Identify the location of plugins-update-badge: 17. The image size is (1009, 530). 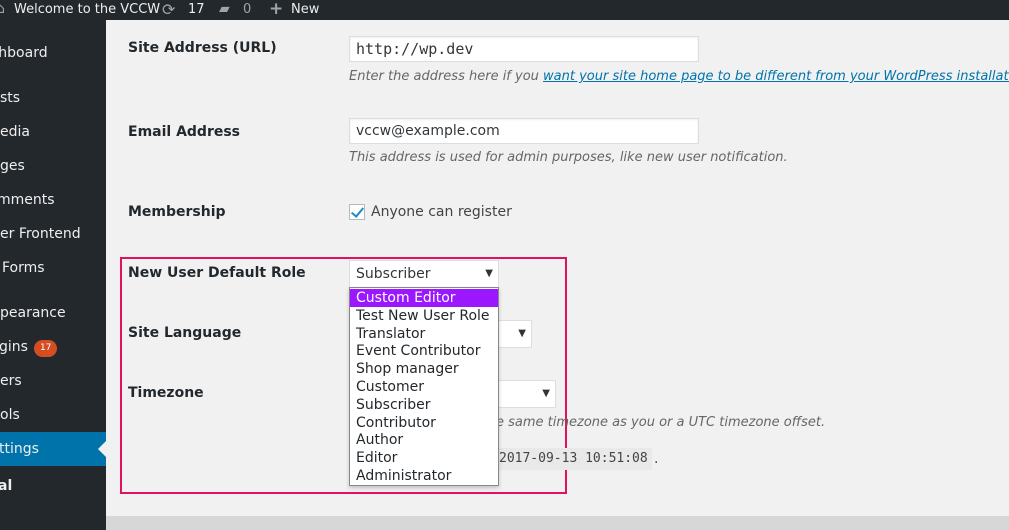
(45, 348).